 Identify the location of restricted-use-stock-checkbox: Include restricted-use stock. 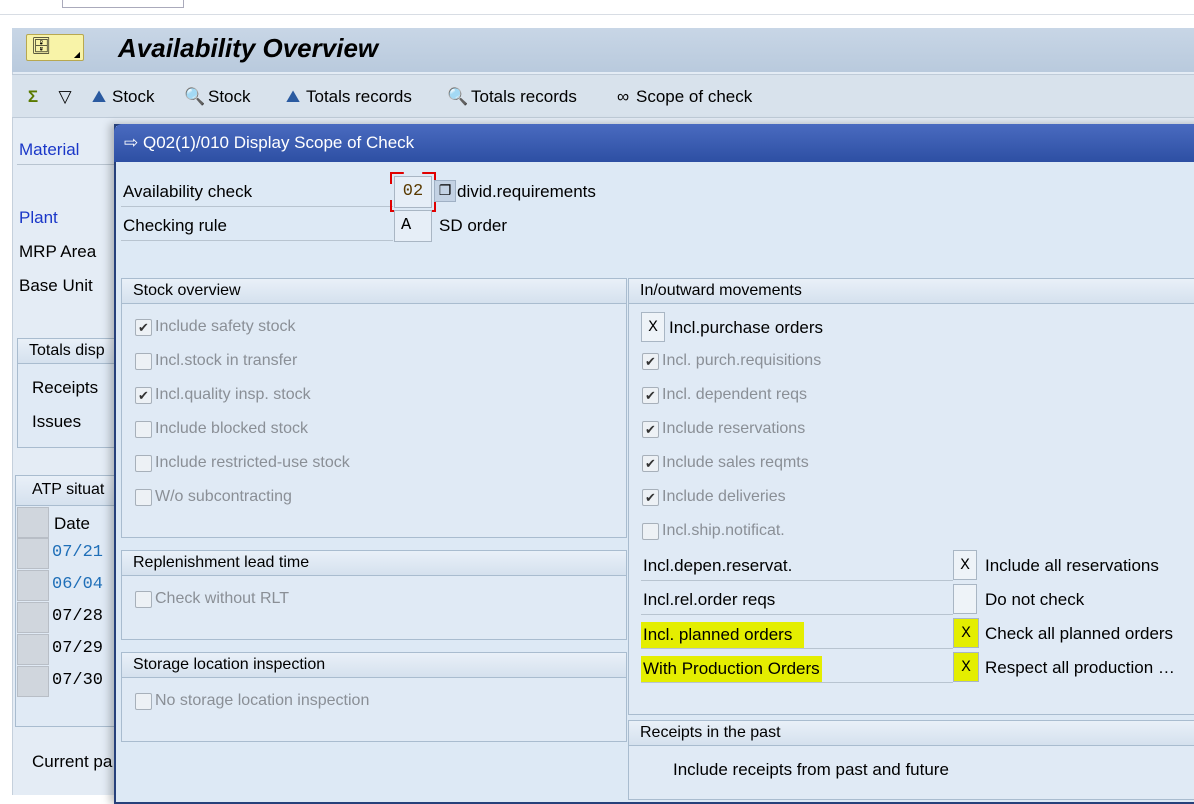
(242, 463).